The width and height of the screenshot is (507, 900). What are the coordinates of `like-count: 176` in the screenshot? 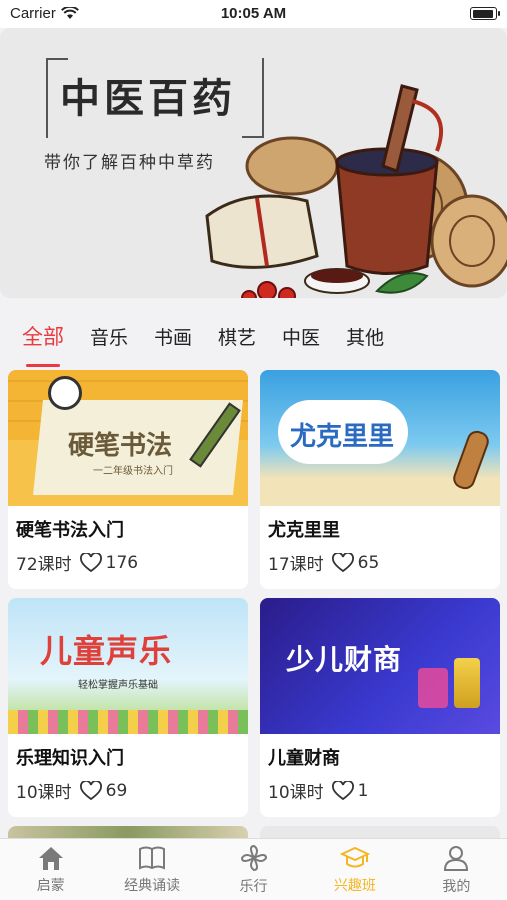 It's located at (122, 562).